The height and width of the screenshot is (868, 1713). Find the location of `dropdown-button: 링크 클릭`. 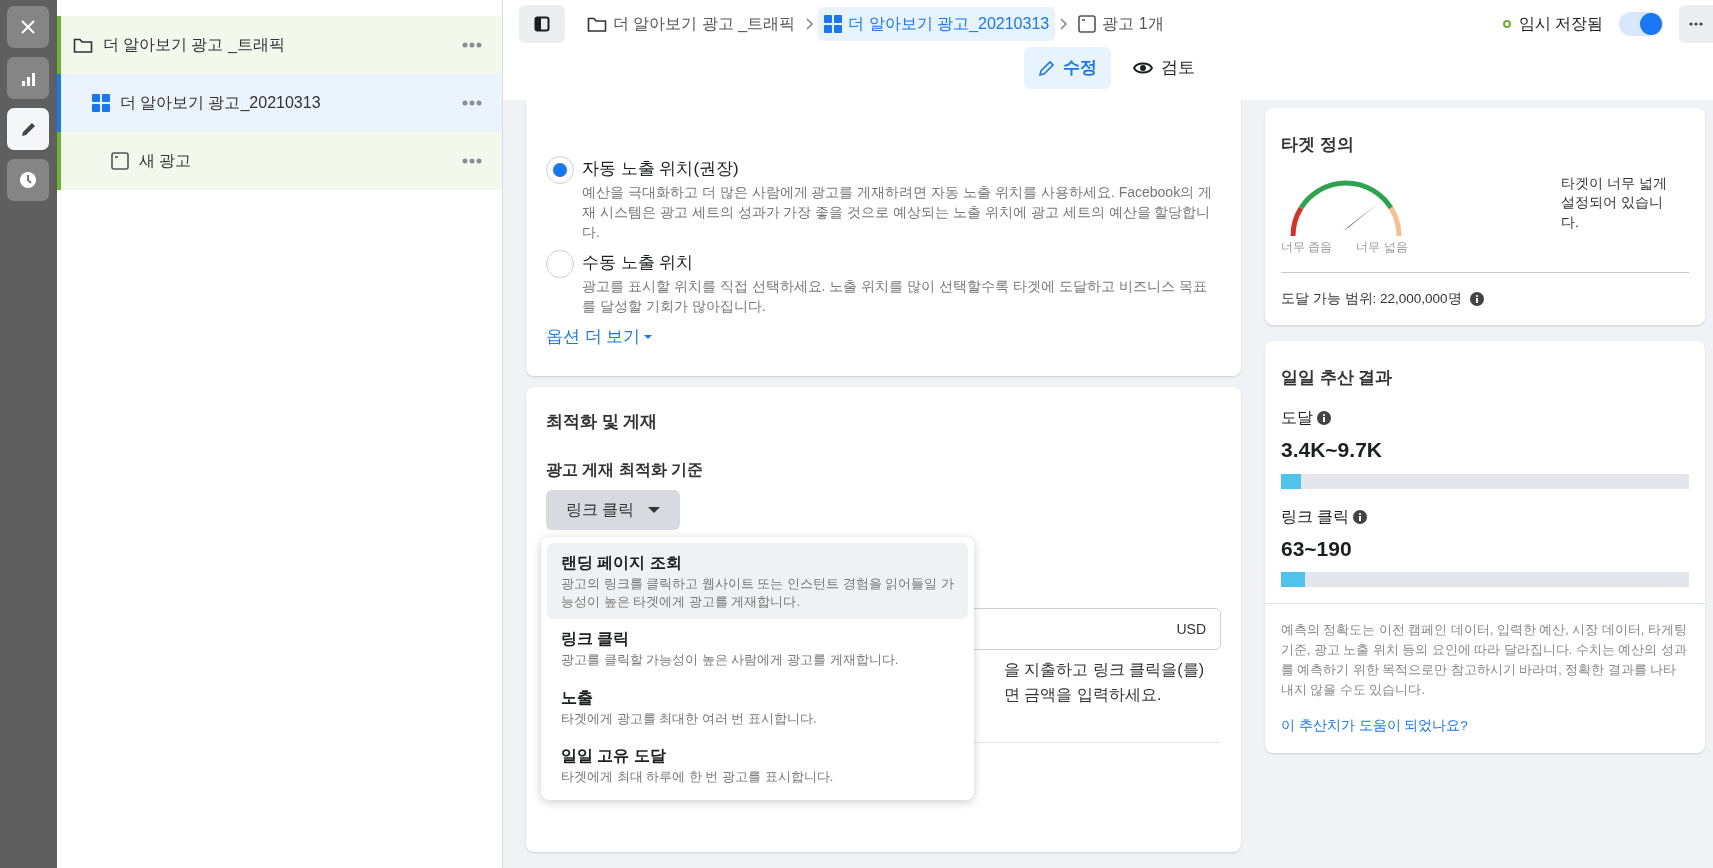

dropdown-button: 링크 클릭 is located at coordinates (613, 510).